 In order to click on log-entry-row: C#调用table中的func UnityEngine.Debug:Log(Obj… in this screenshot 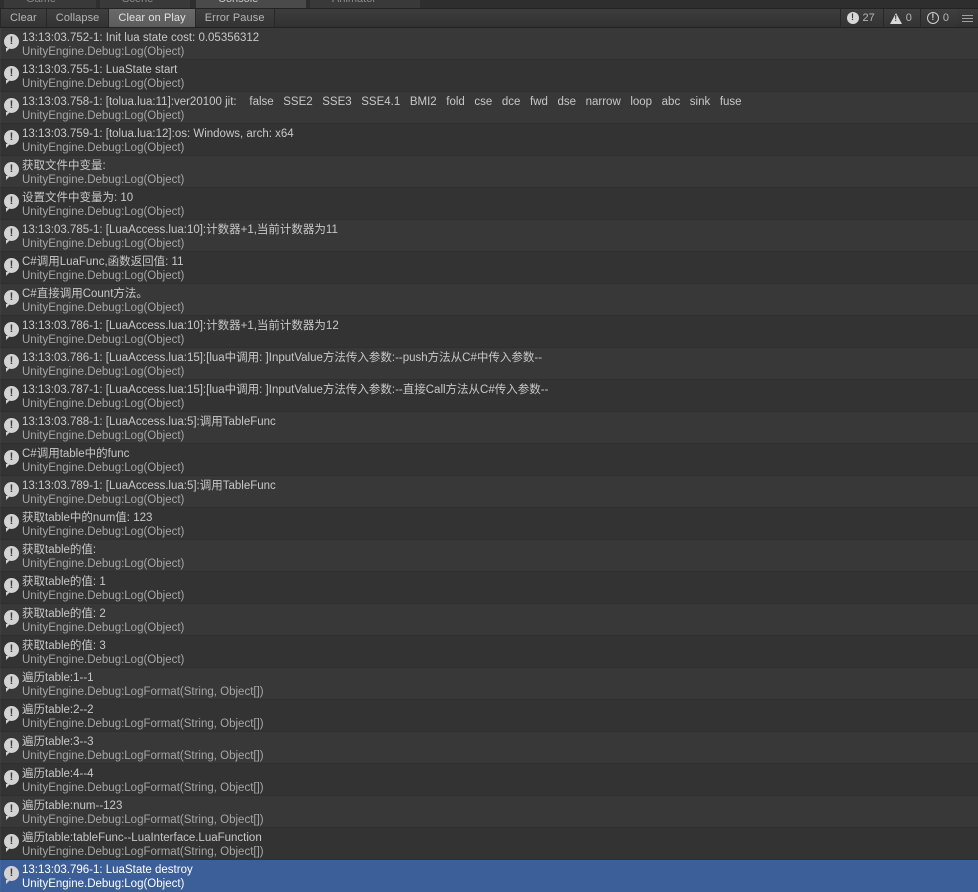, I will do `click(489, 460)`.